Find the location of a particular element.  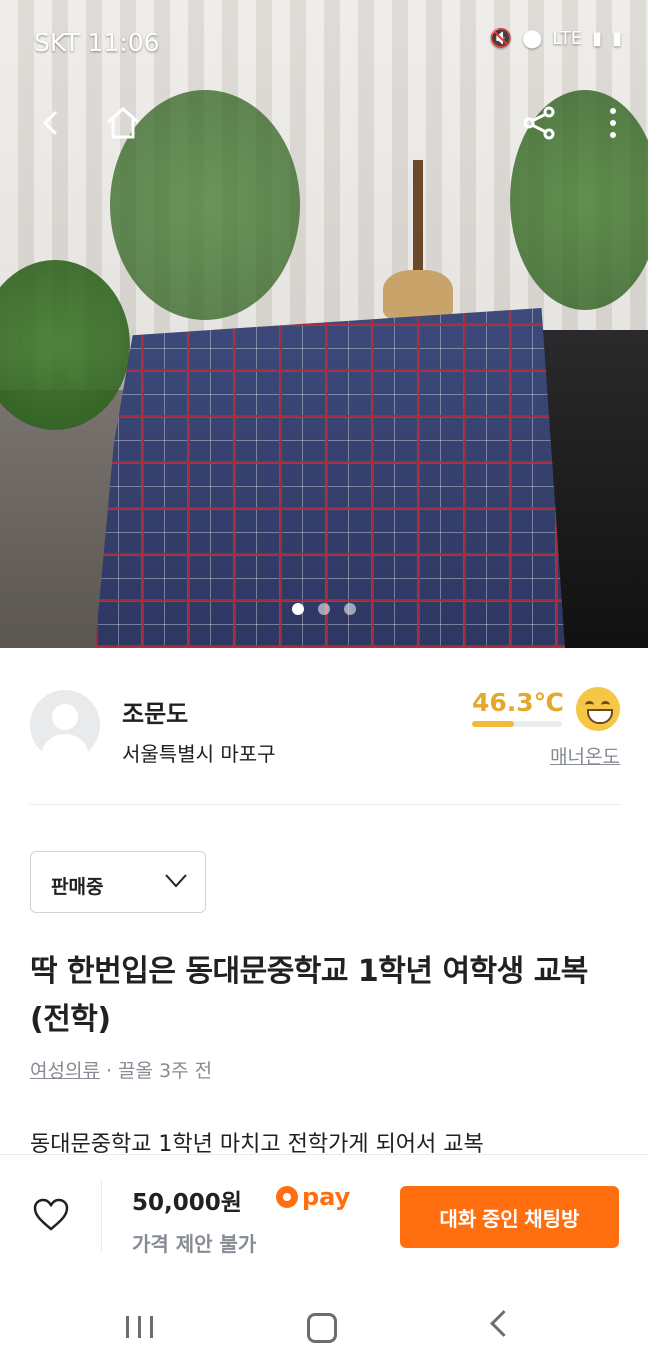

location-icon: ⬤ is located at coordinates (532, 38).